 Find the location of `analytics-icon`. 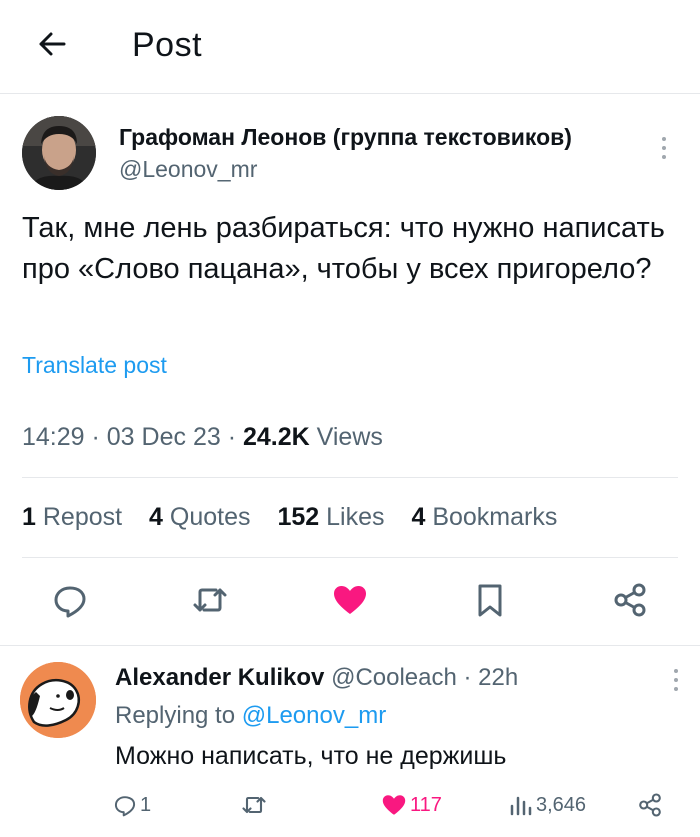

analytics-icon is located at coordinates (521, 806).